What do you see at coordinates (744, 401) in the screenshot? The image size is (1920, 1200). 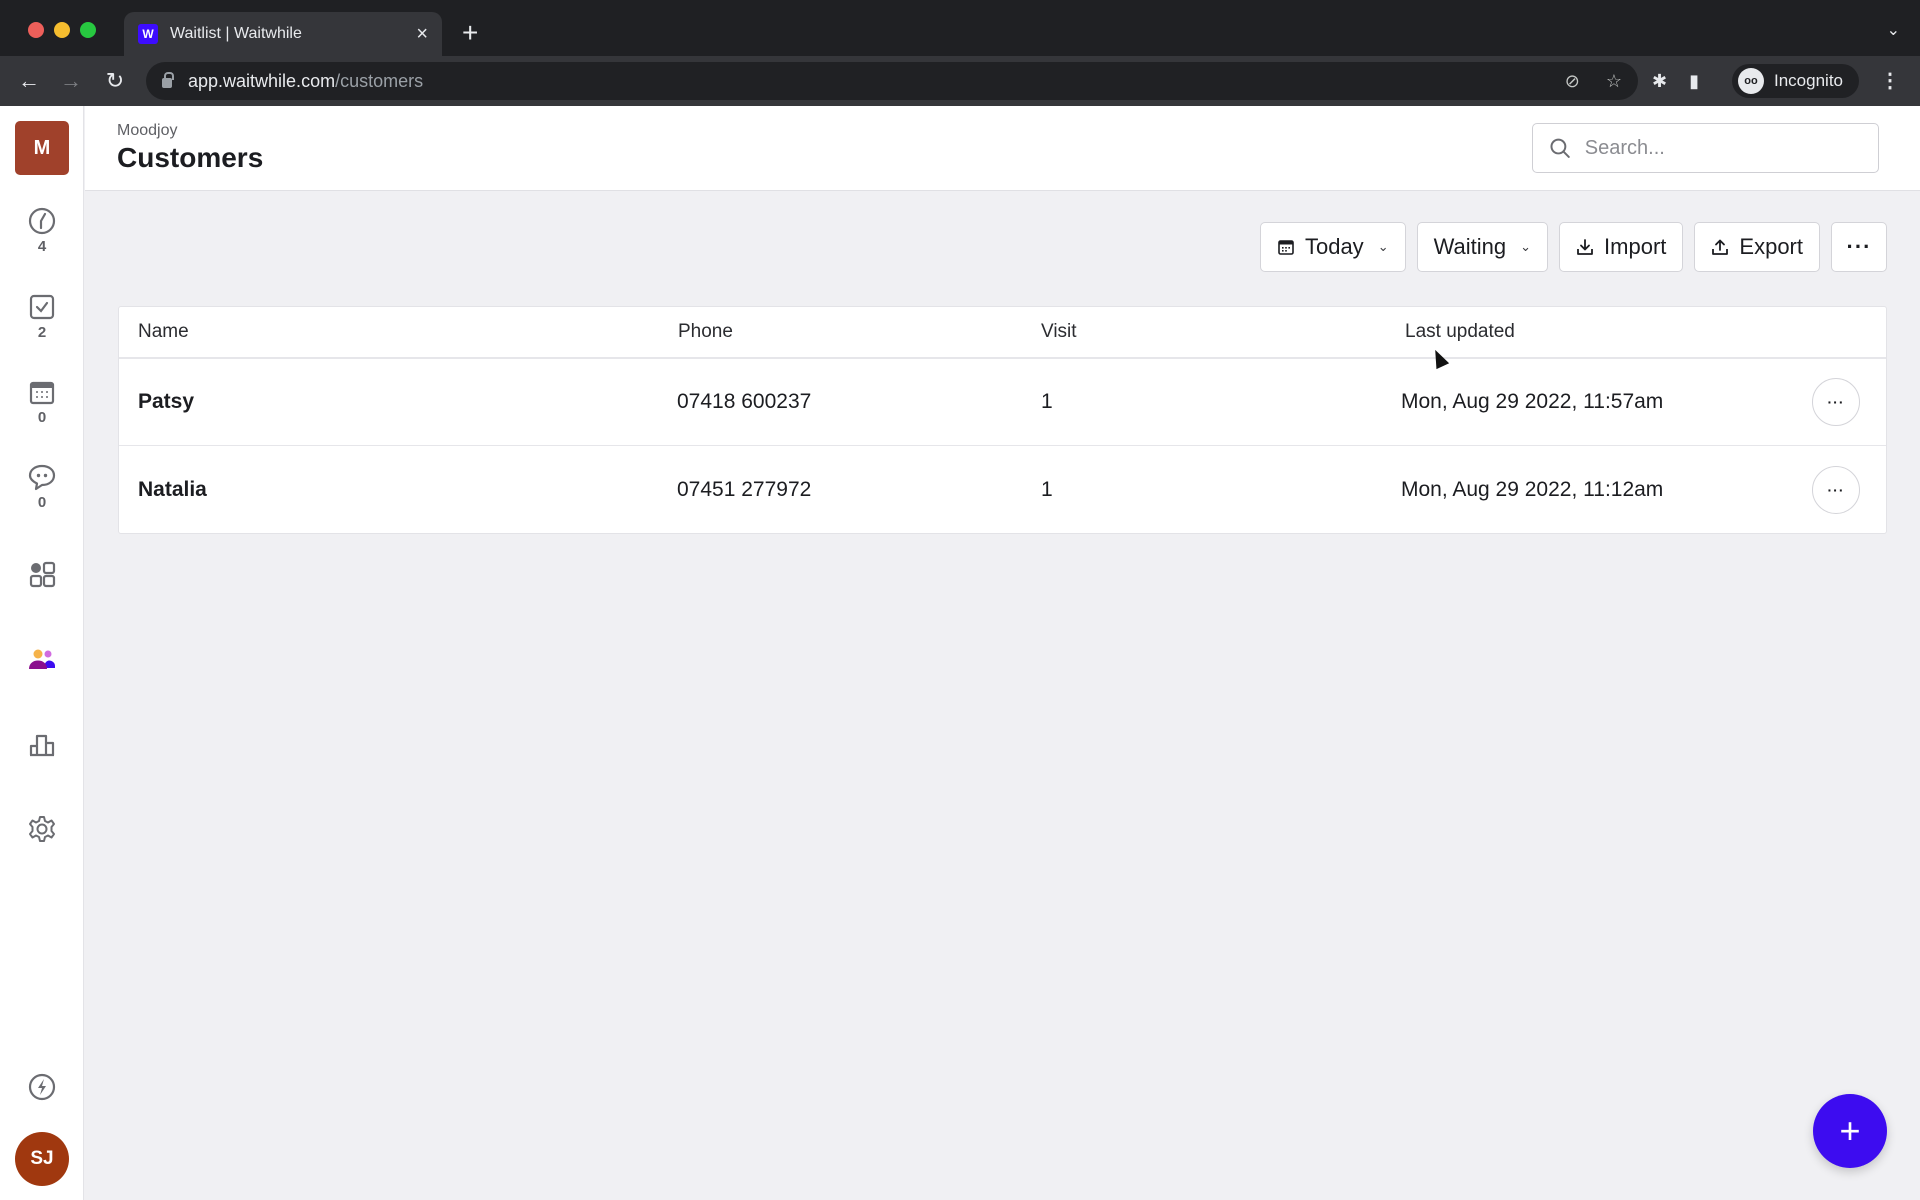 I see `customer-phone: 07418 600237` at bounding box center [744, 401].